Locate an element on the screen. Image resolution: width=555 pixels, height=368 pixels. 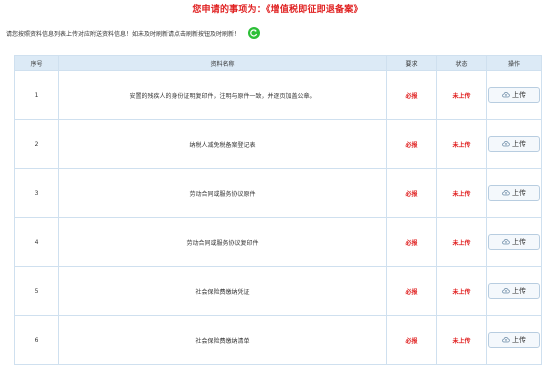
table-row: 5 社会保险费缴纳凭证 必报 未上传 上传 is located at coordinates (278, 291).